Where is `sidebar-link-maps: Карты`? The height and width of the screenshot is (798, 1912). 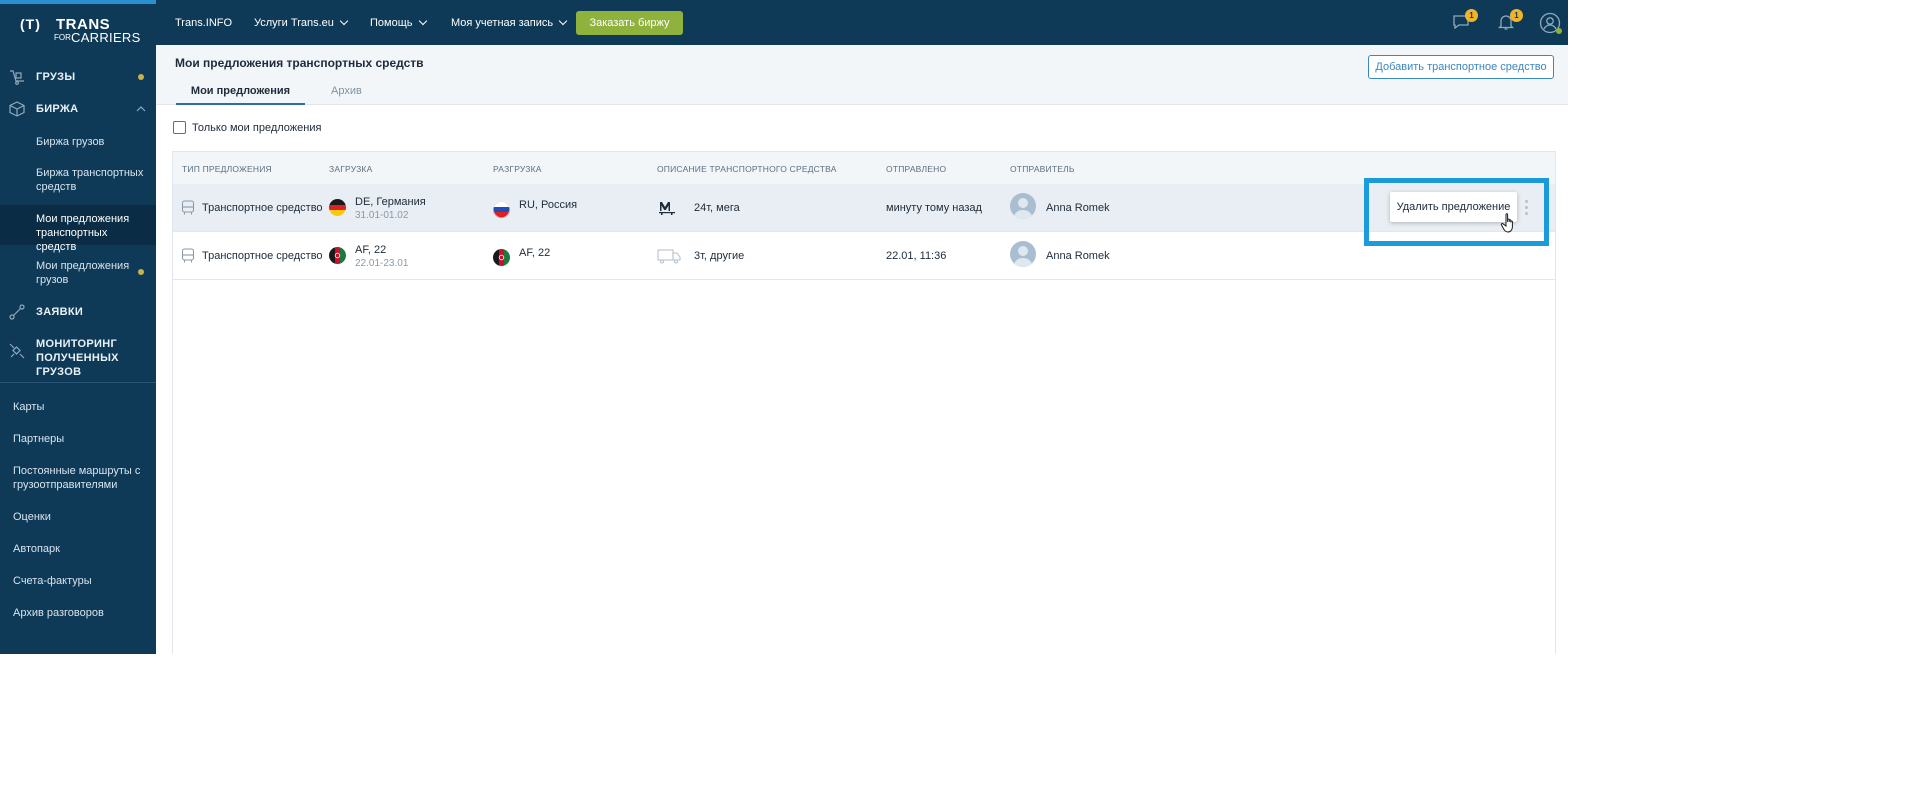
sidebar-link-maps: Карты is located at coordinates (28, 407).